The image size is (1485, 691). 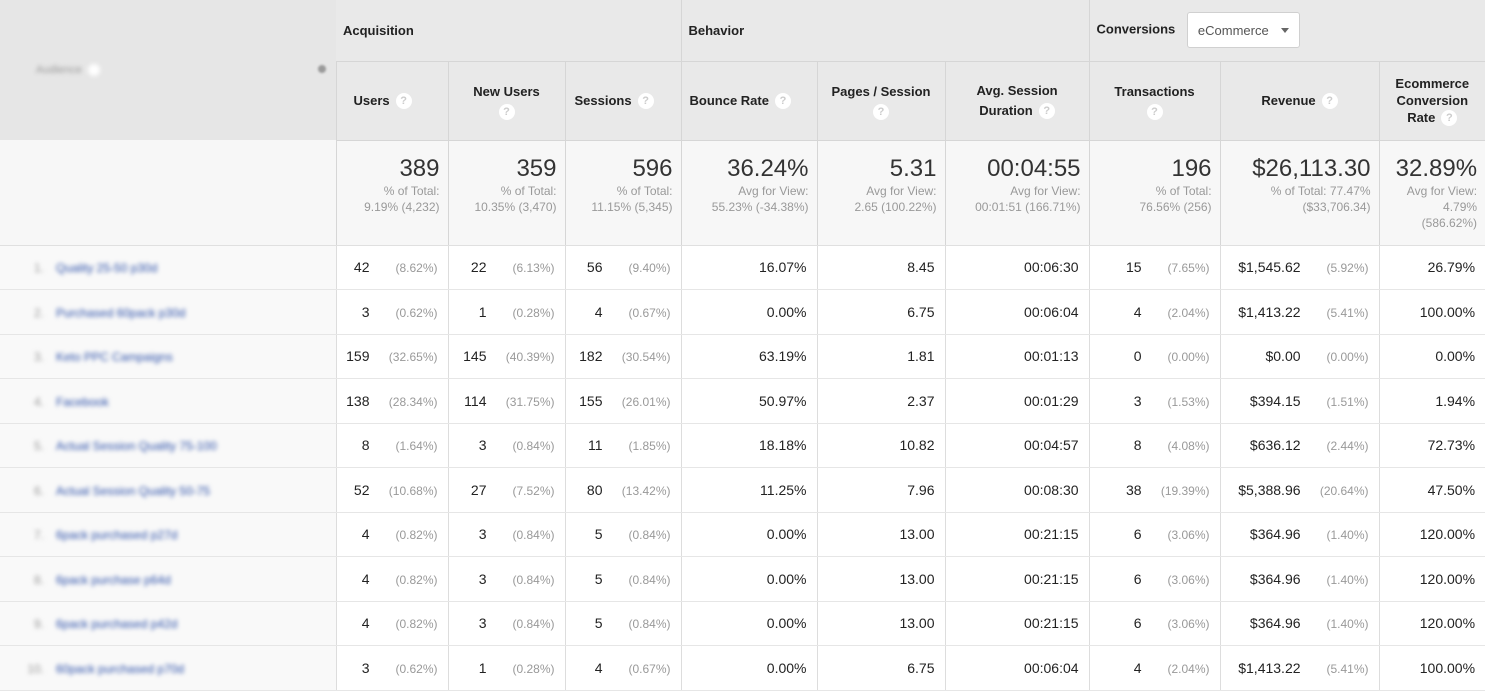 What do you see at coordinates (361, 267) in the screenshot?
I see `users-value: 42` at bounding box center [361, 267].